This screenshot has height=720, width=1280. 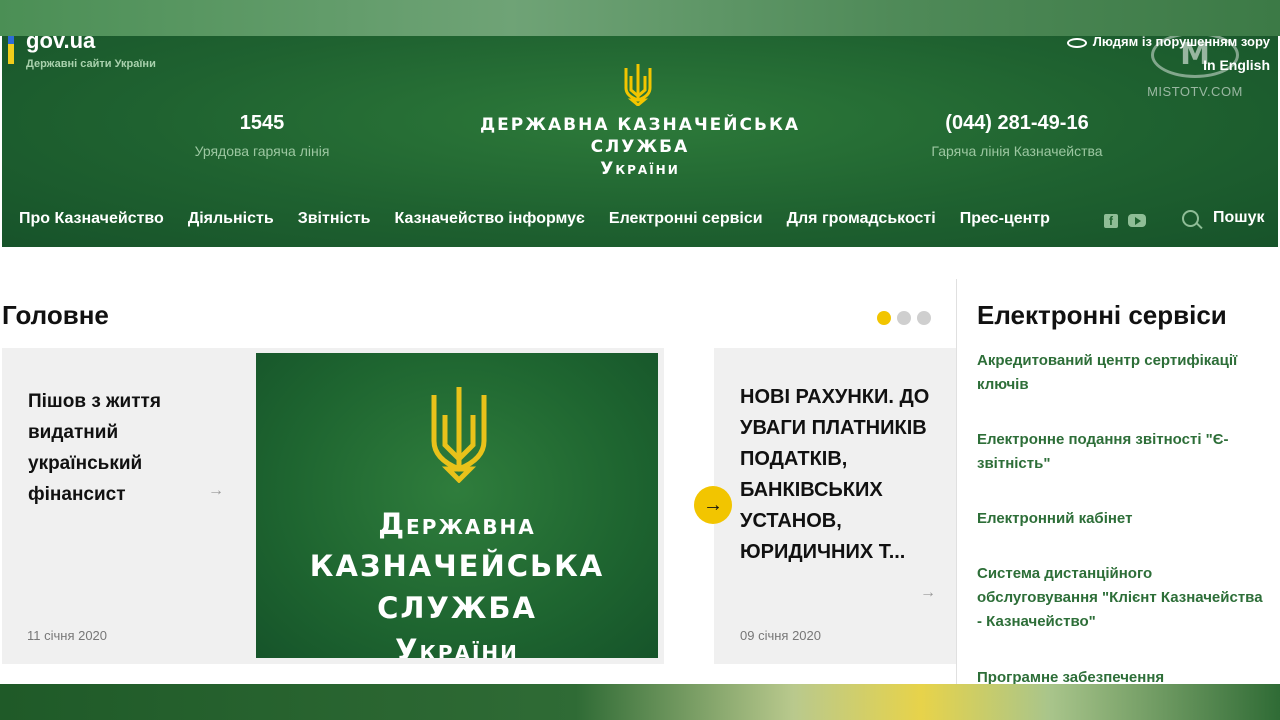 What do you see at coordinates (861, 219) in the screenshot?
I see `nav-item-public: Для громадськості` at bounding box center [861, 219].